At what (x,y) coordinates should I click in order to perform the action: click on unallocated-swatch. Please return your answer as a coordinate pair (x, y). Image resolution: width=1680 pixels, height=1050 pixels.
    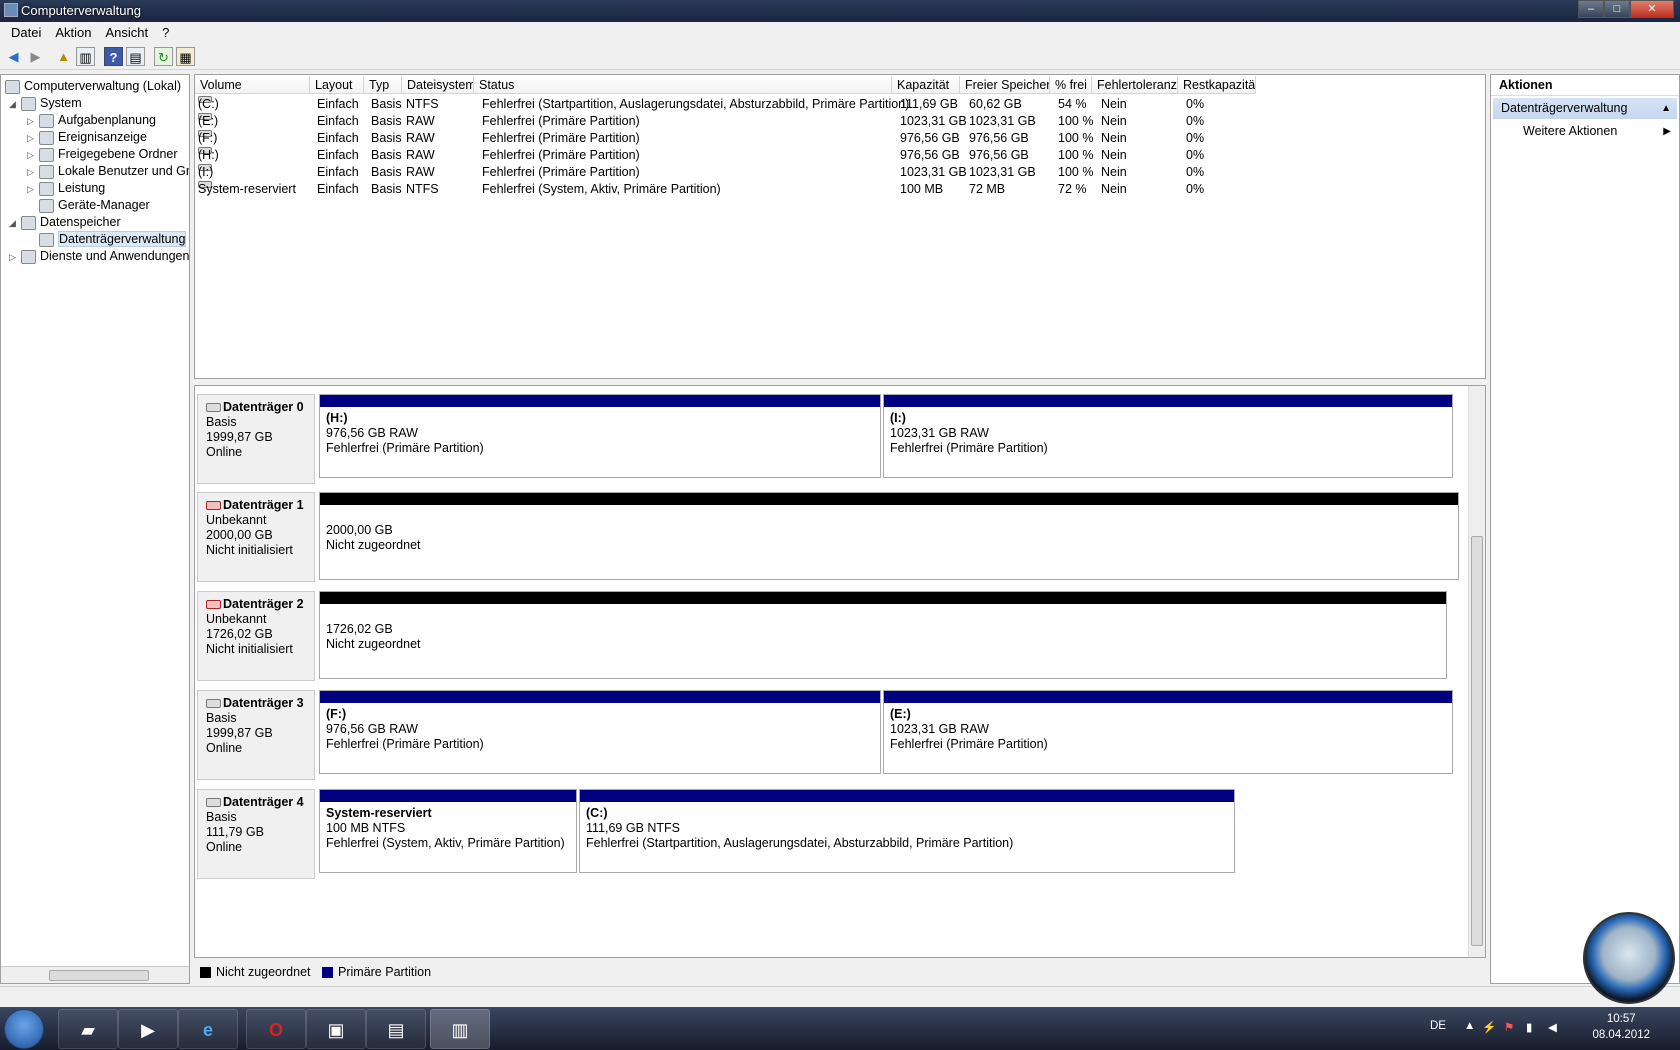
    Looking at the image, I should click on (205, 973).